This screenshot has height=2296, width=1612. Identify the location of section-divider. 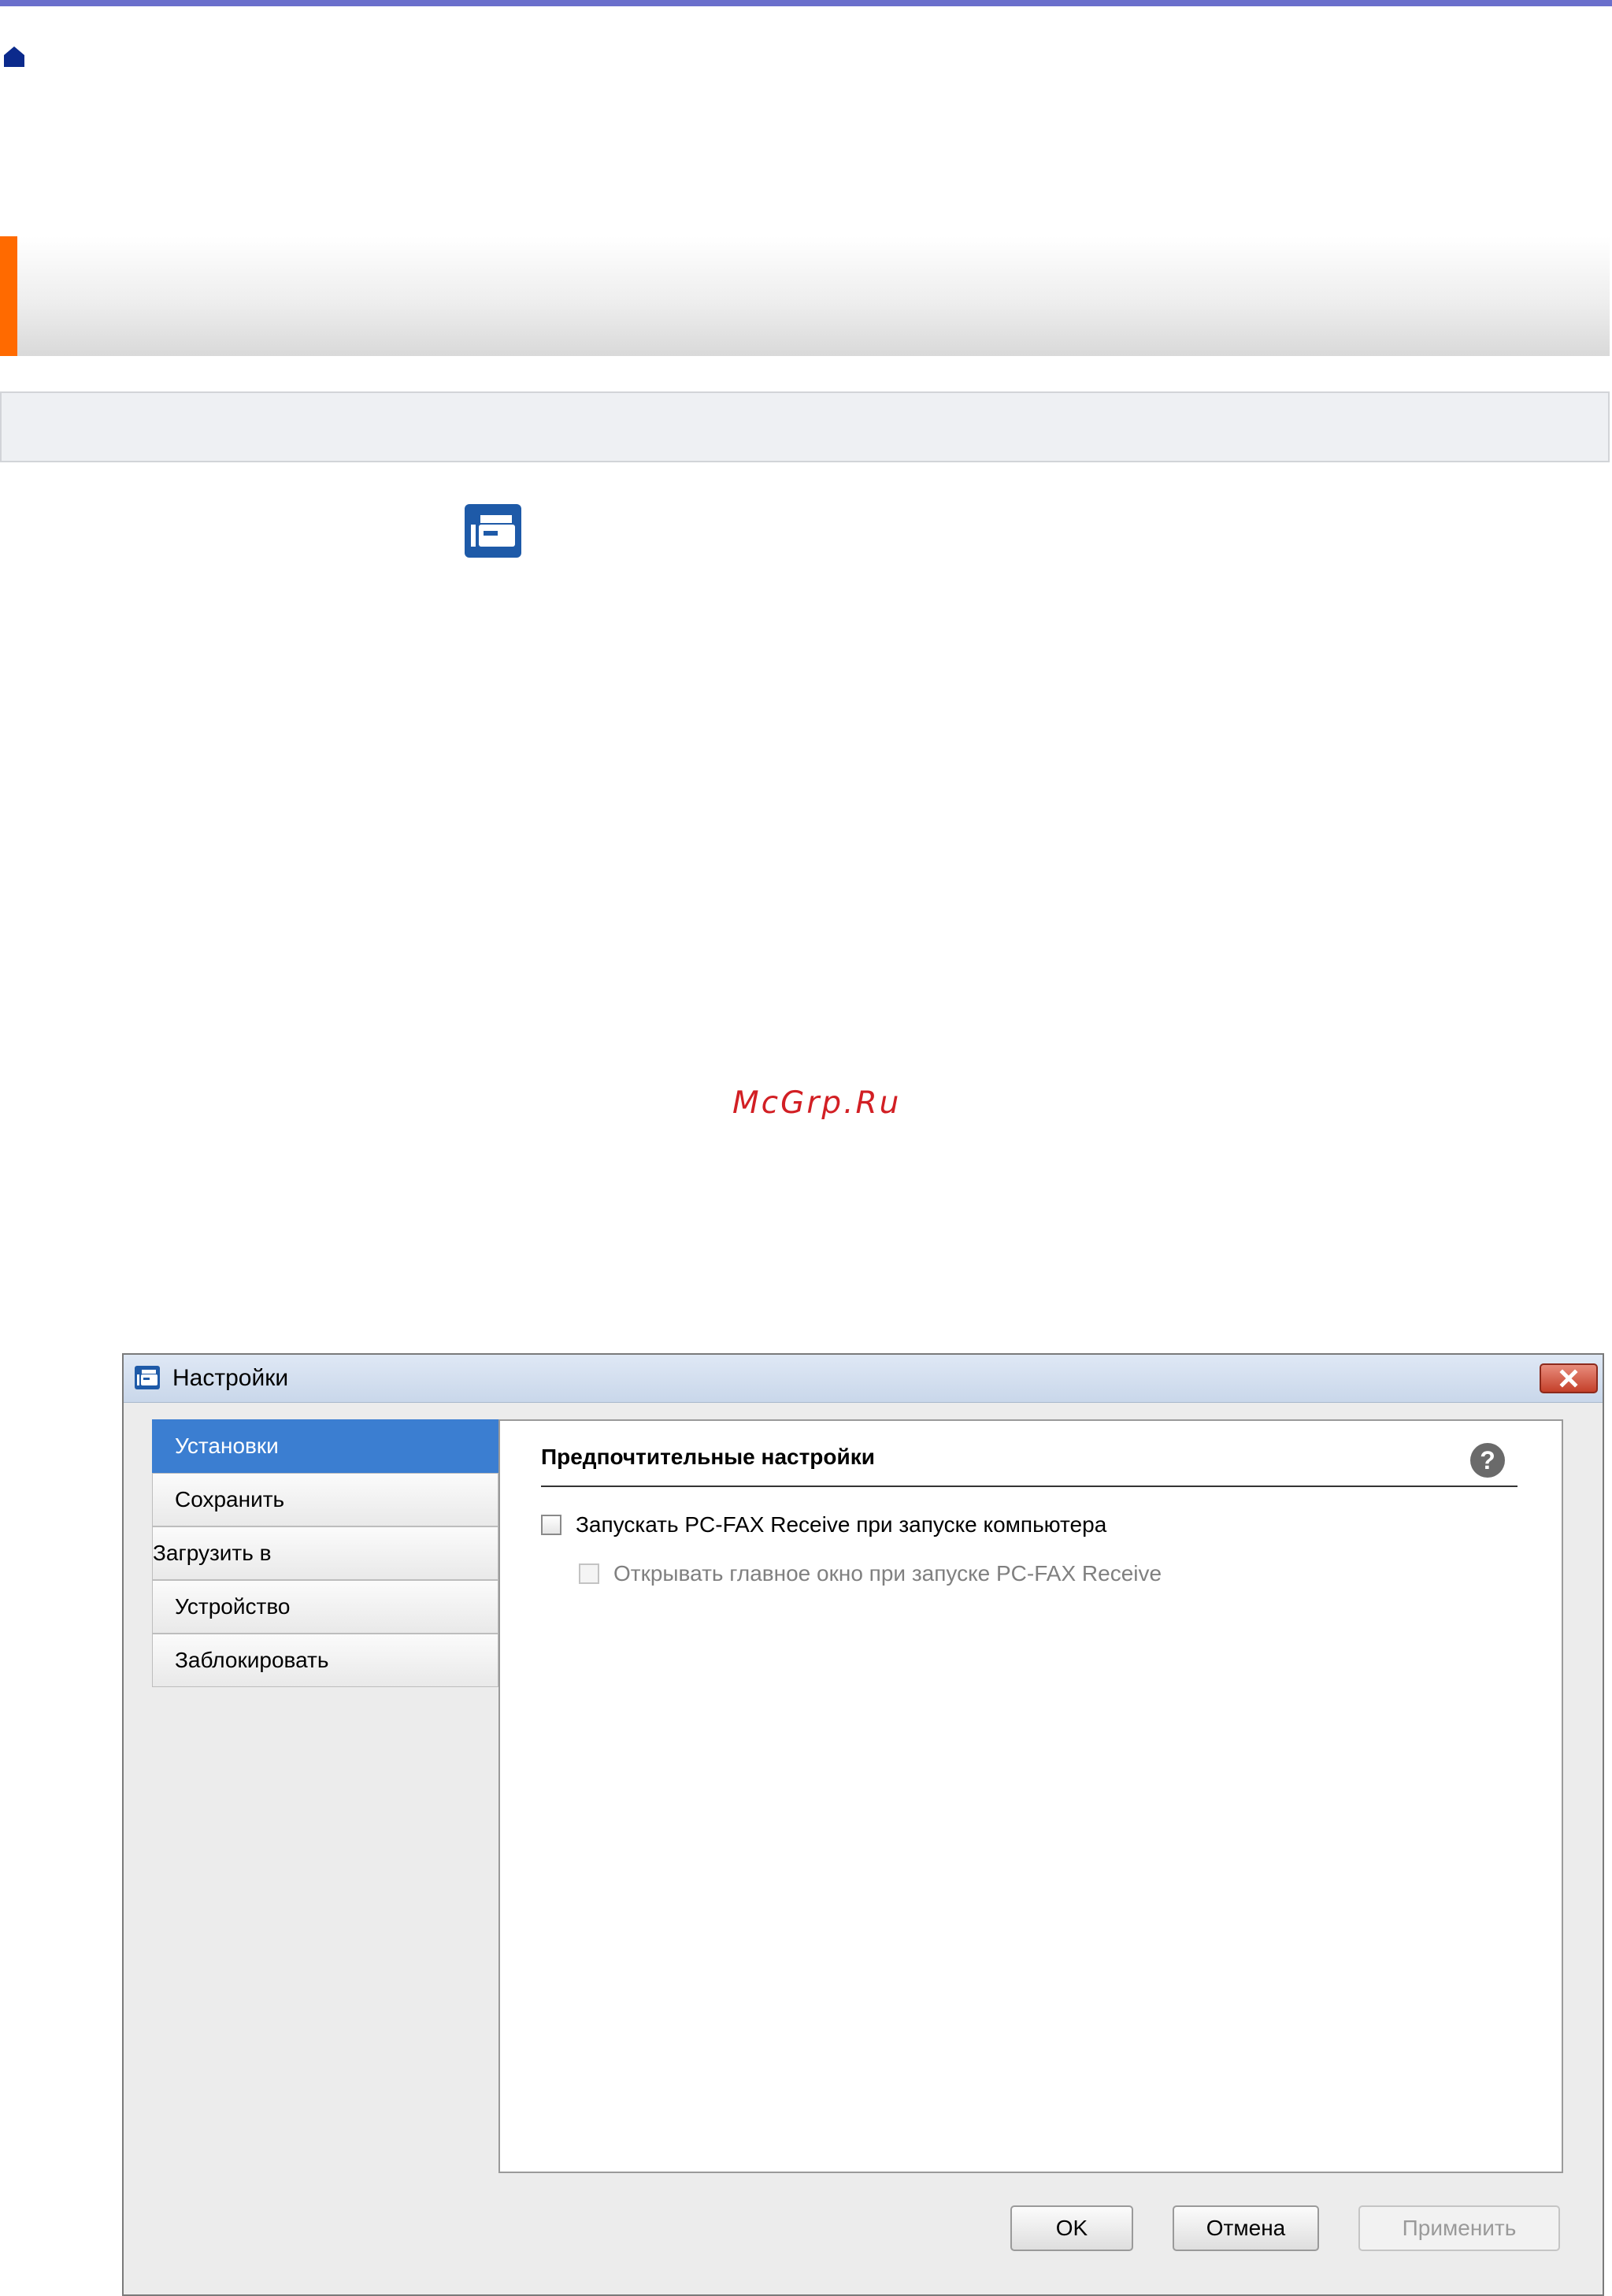
(1029, 1486).